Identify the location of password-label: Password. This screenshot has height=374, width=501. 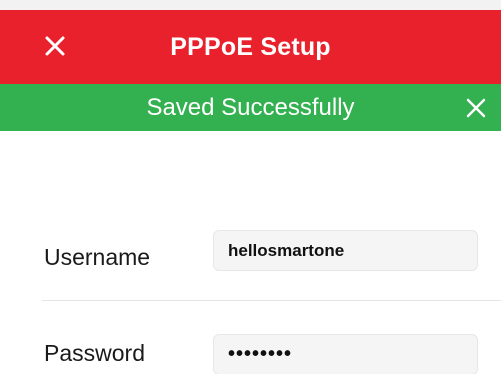
(94, 353).